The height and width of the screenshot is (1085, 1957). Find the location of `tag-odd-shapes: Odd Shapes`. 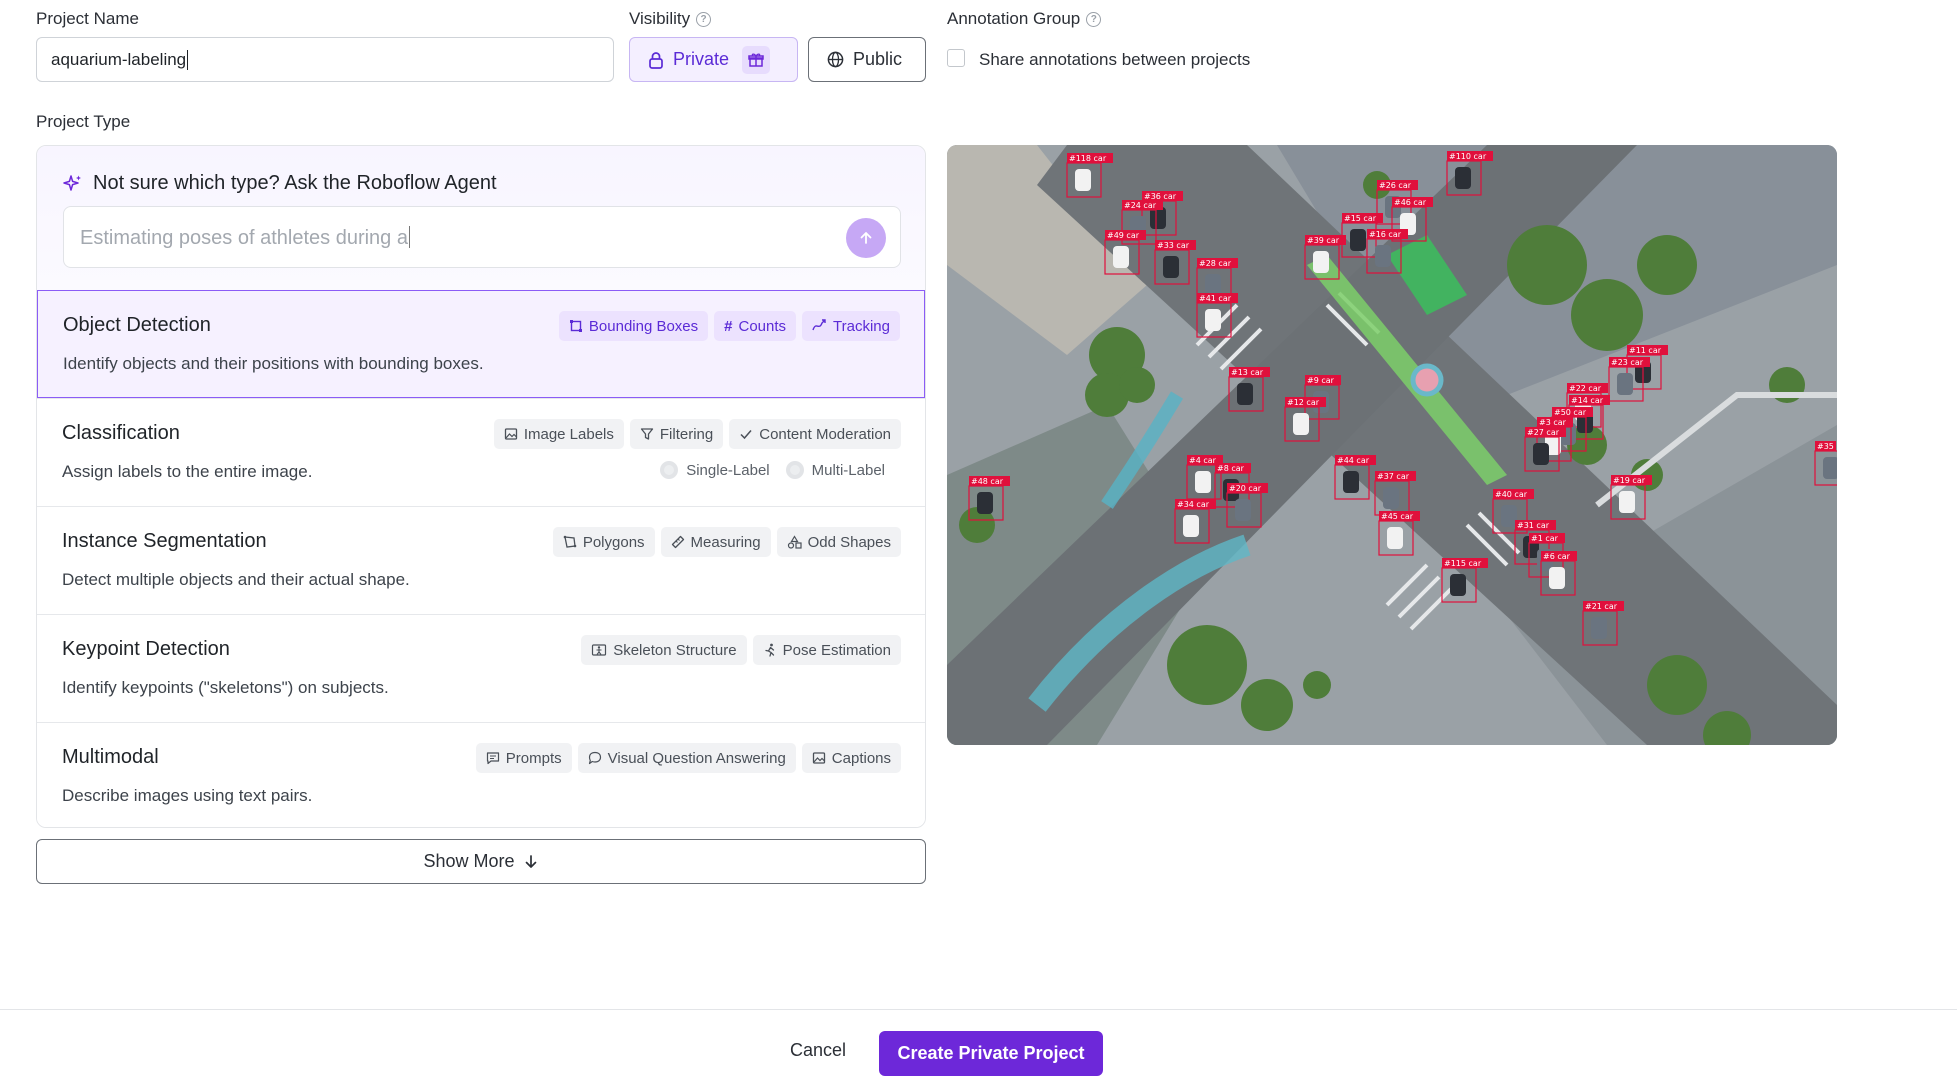

tag-odd-shapes: Odd Shapes is located at coordinates (838, 542).